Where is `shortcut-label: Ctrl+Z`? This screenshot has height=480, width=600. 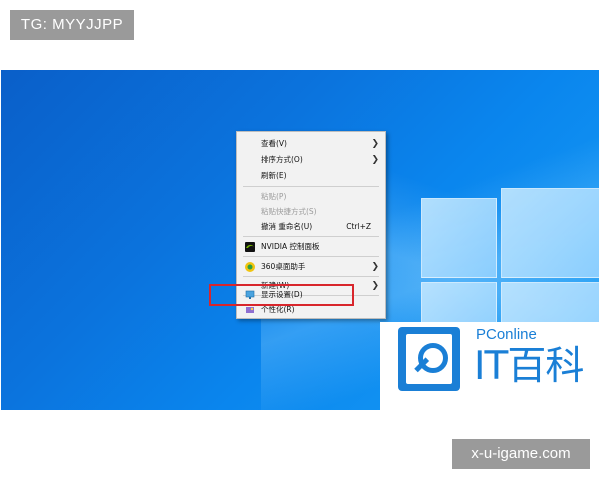
shortcut-label: Ctrl+Z is located at coordinates (358, 226).